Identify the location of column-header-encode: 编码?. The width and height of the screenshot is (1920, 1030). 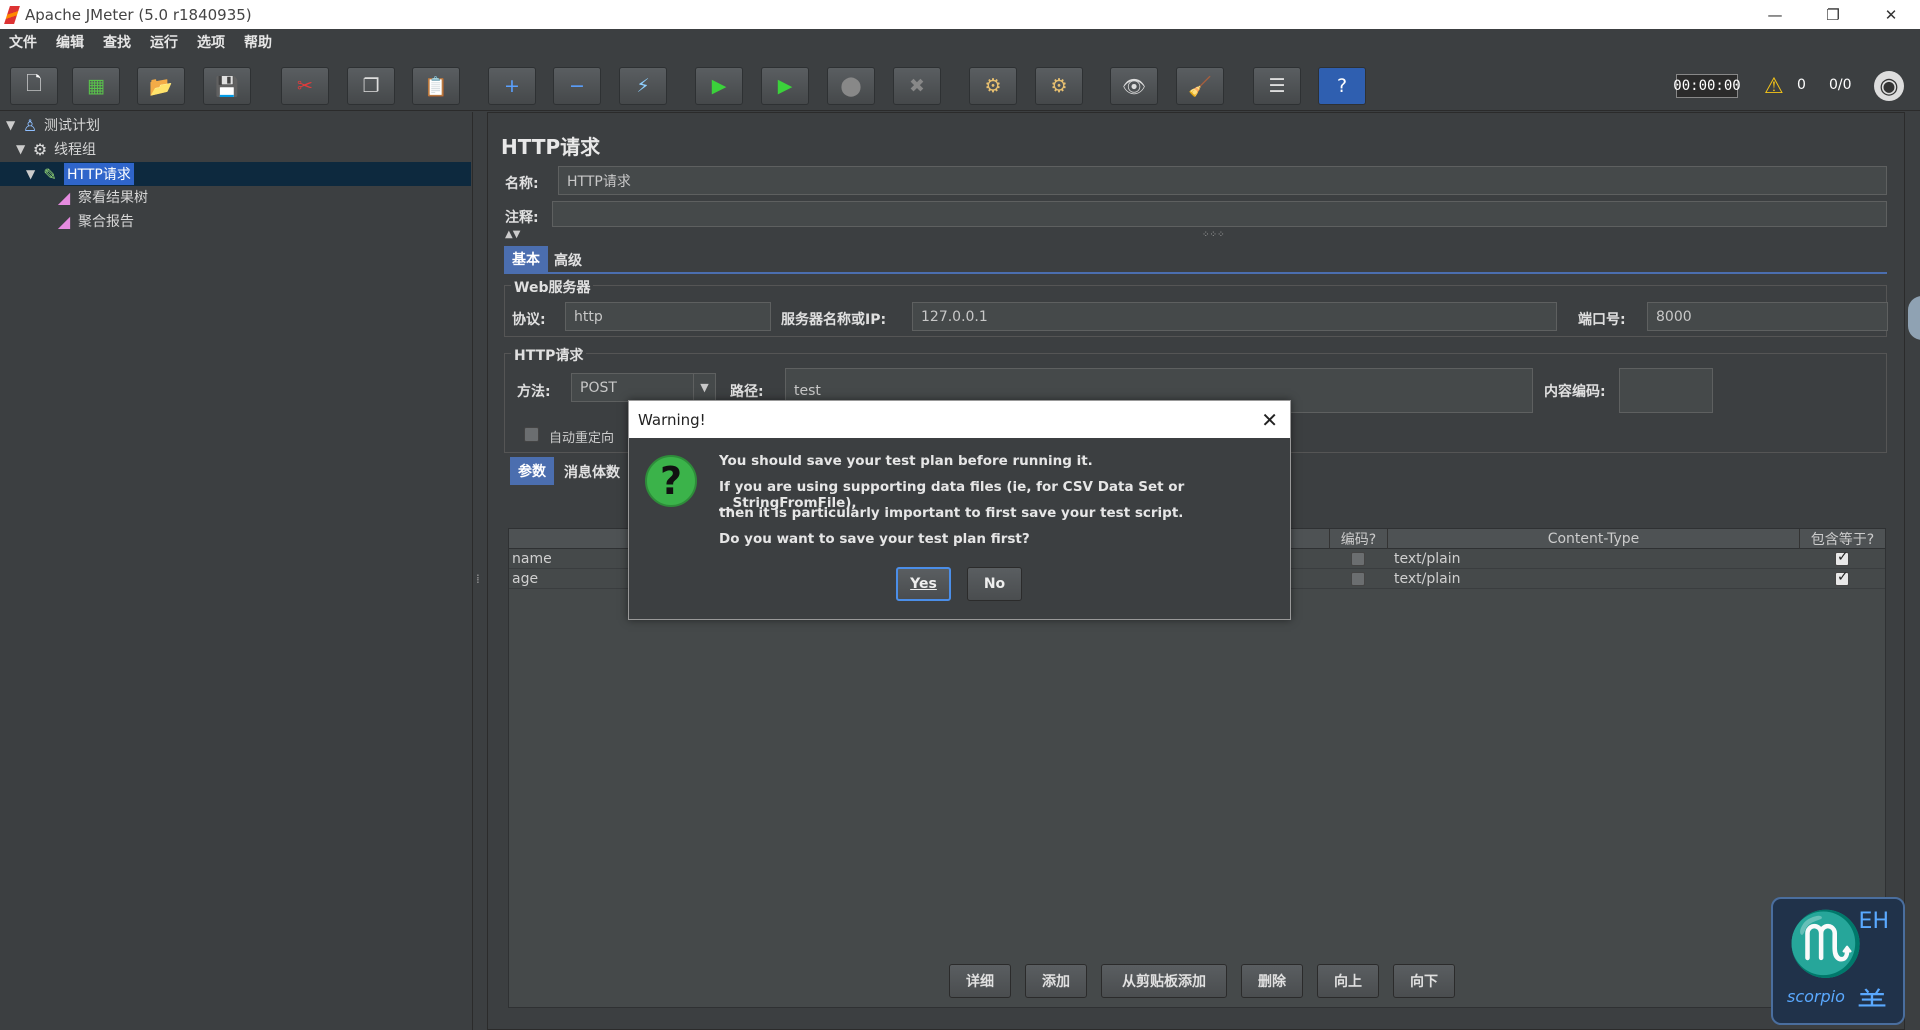
(1358, 539).